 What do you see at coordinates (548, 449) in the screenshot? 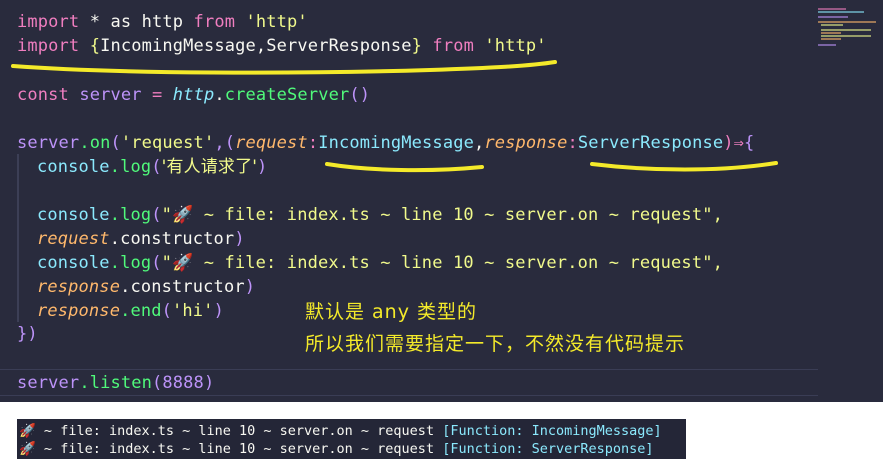
I see `terminal-function-value: [Function: ServerResponse]` at bounding box center [548, 449].